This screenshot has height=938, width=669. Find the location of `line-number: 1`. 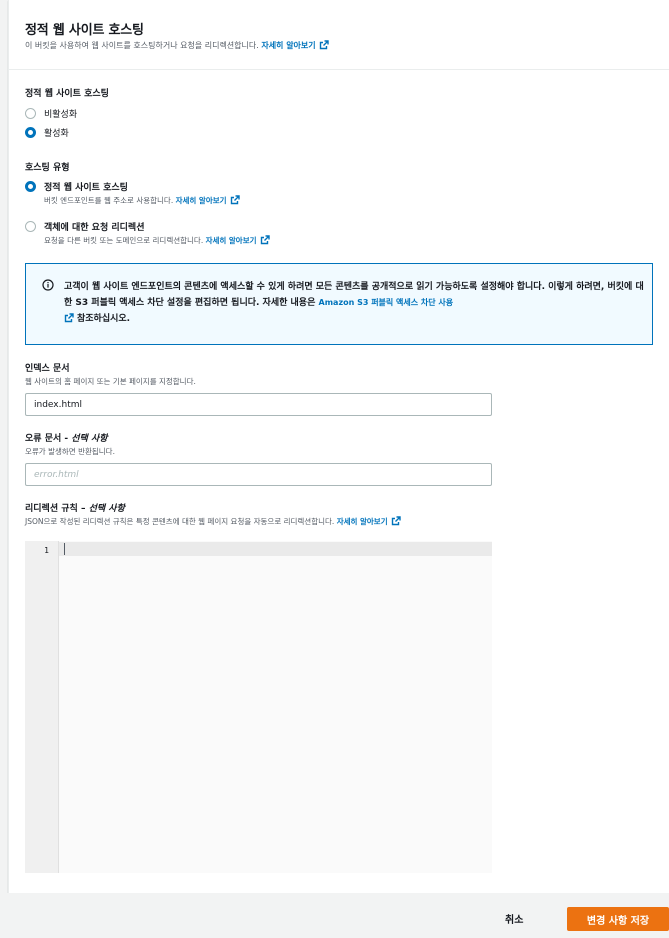

line-number: 1 is located at coordinates (46, 550).